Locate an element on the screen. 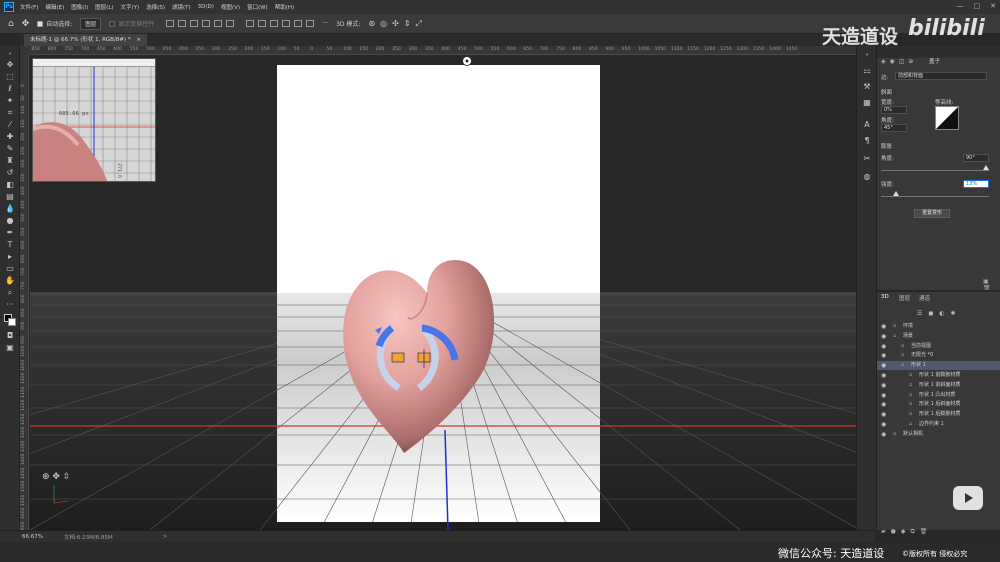  roll-icon: ◎ is located at coordinates (383, 23).